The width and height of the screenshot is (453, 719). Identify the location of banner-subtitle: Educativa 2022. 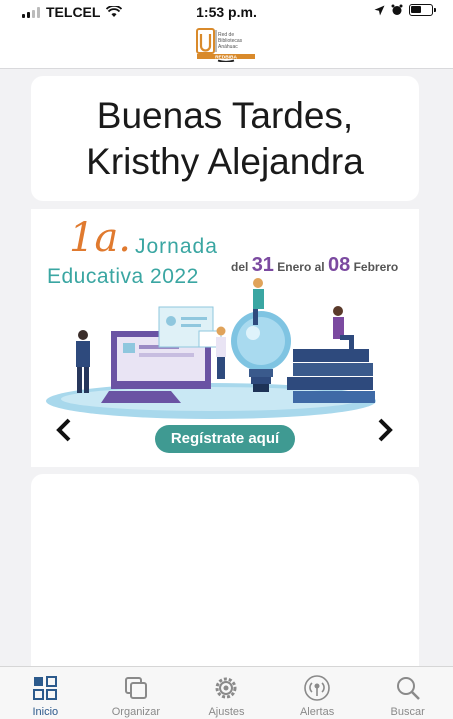
(123, 276).